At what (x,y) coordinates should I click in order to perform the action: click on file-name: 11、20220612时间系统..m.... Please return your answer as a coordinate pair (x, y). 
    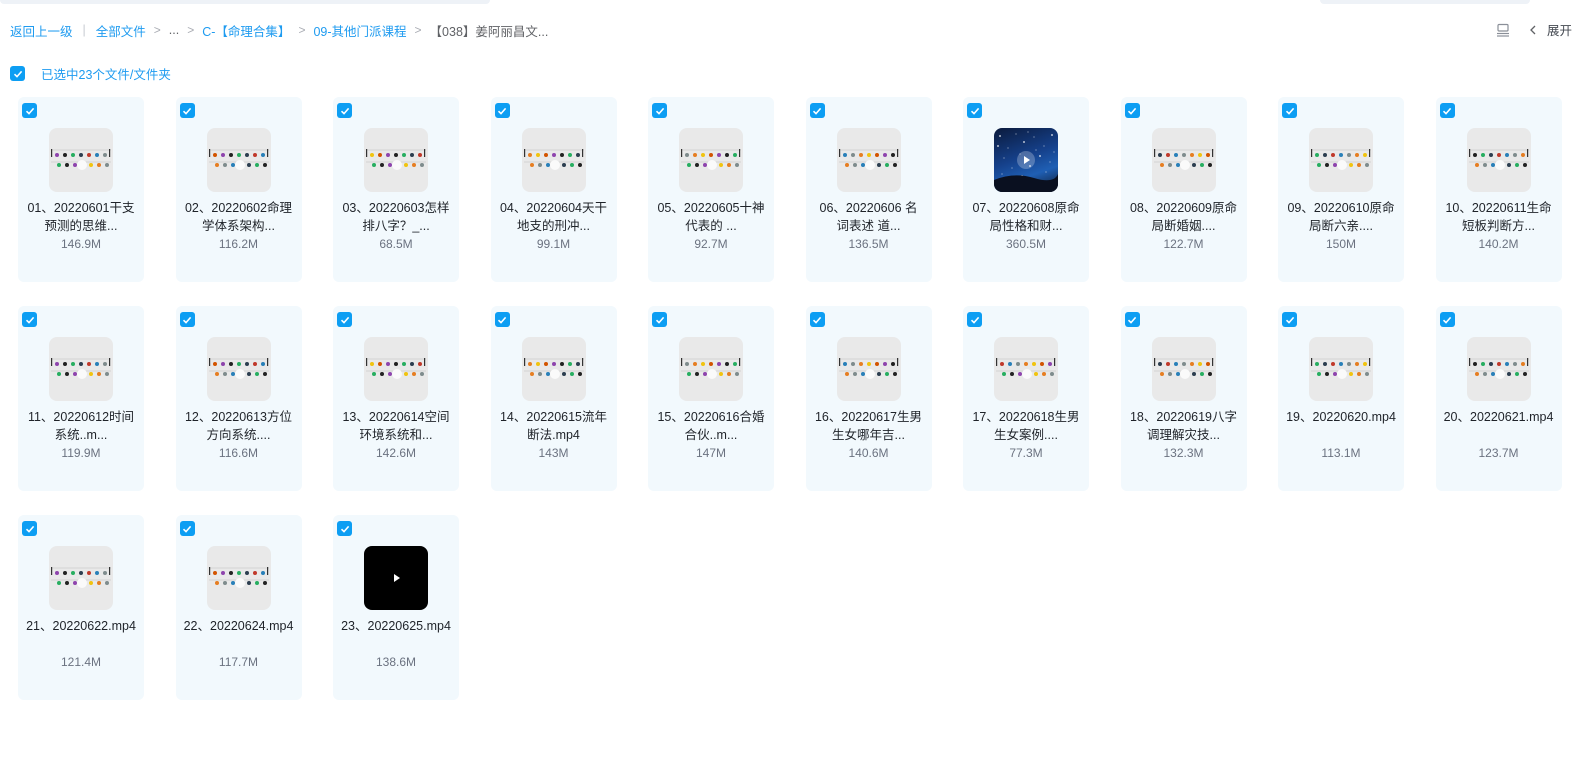
    Looking at the image, I should click on (81, 426).